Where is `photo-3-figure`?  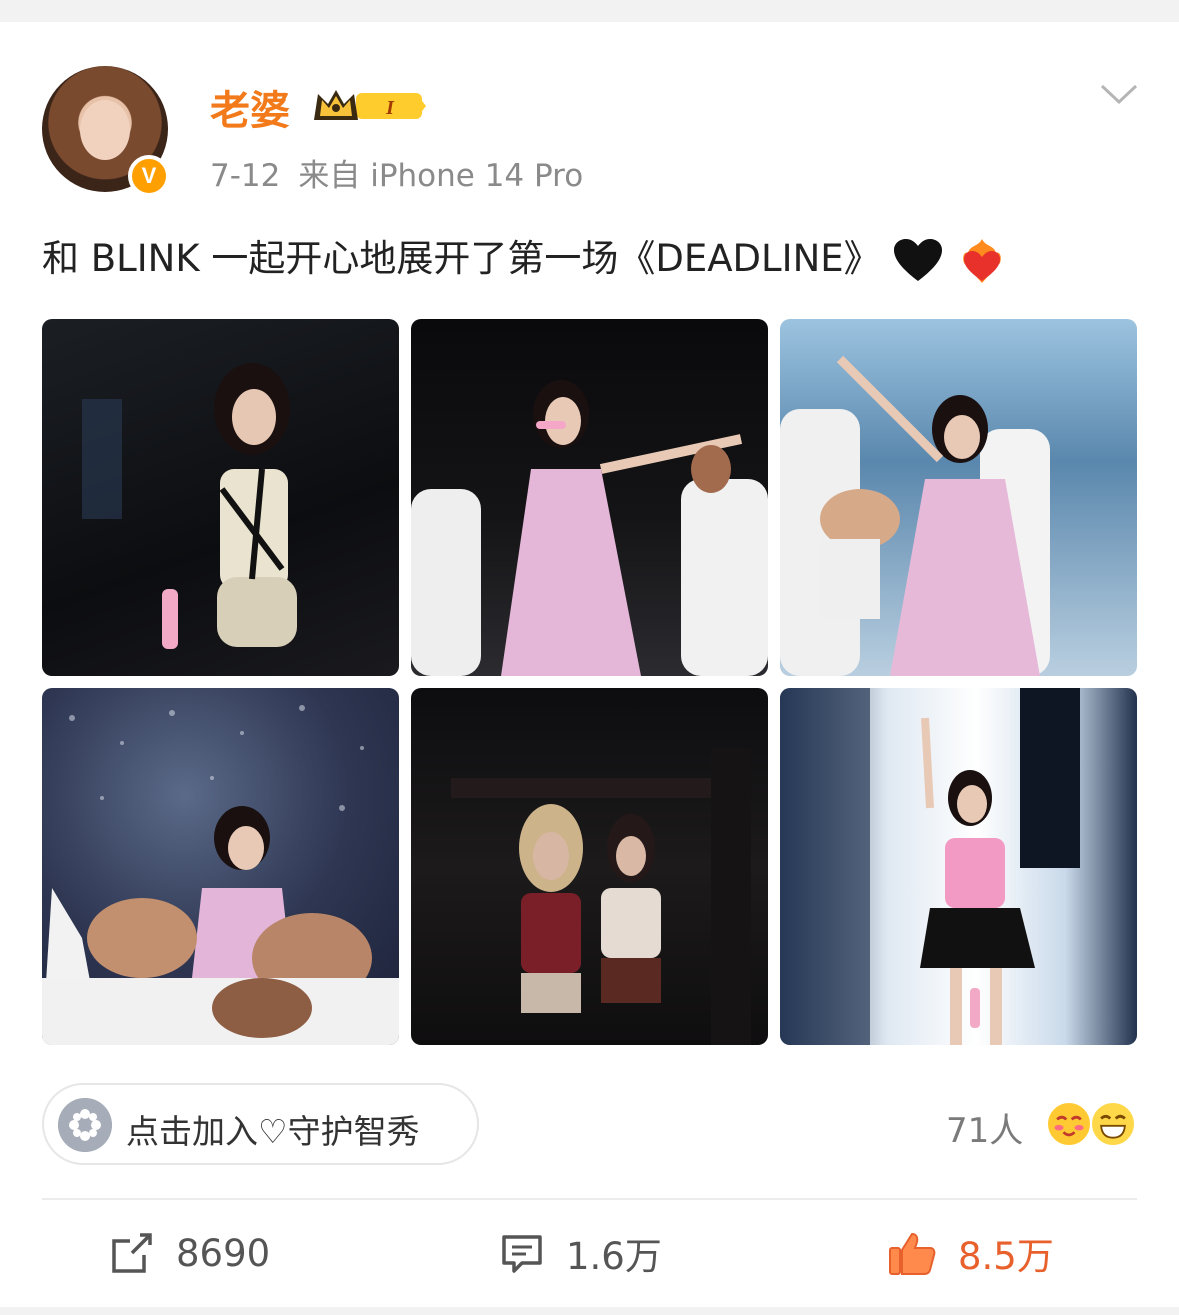 photo-3-figure is located at coordinates (915, 515).